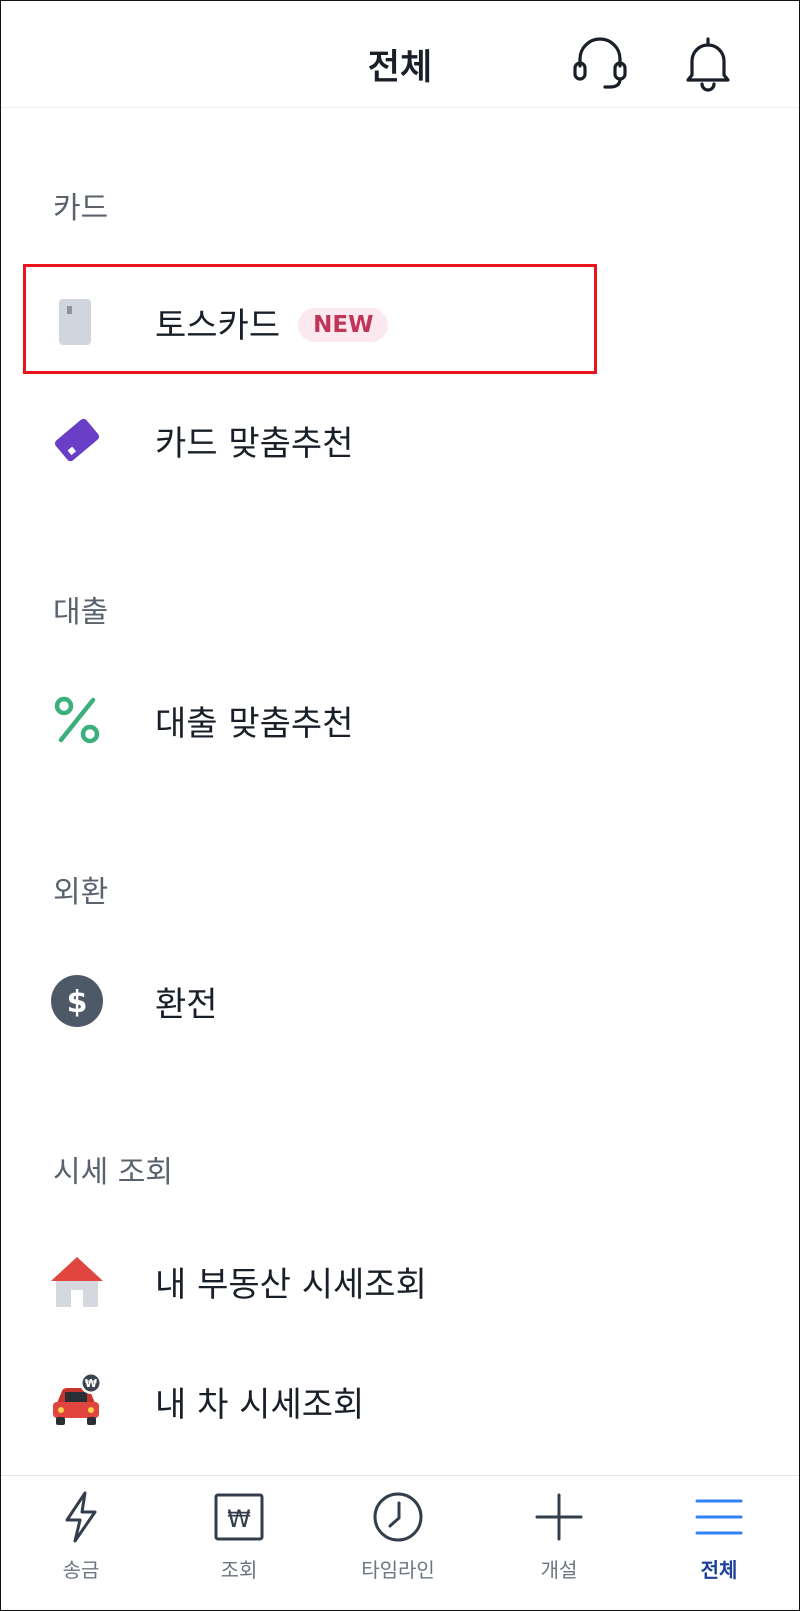 This screenshot has width=800, height=1611. I want to click on new-badge: NEW, so click(343, 325).